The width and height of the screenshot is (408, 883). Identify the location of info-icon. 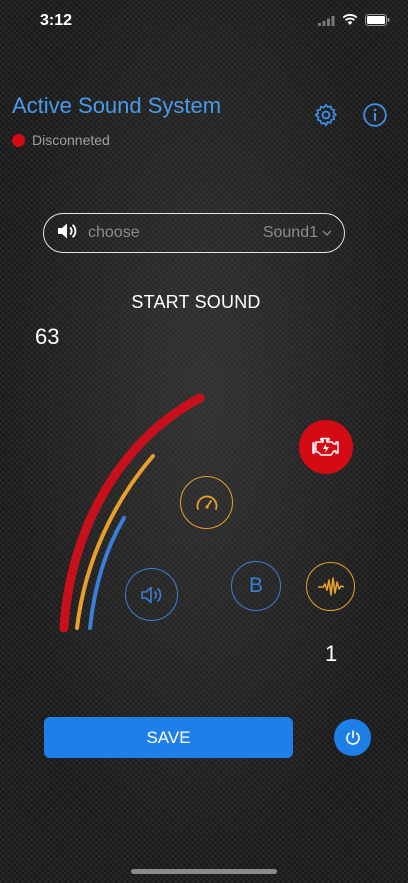
(375, 115).